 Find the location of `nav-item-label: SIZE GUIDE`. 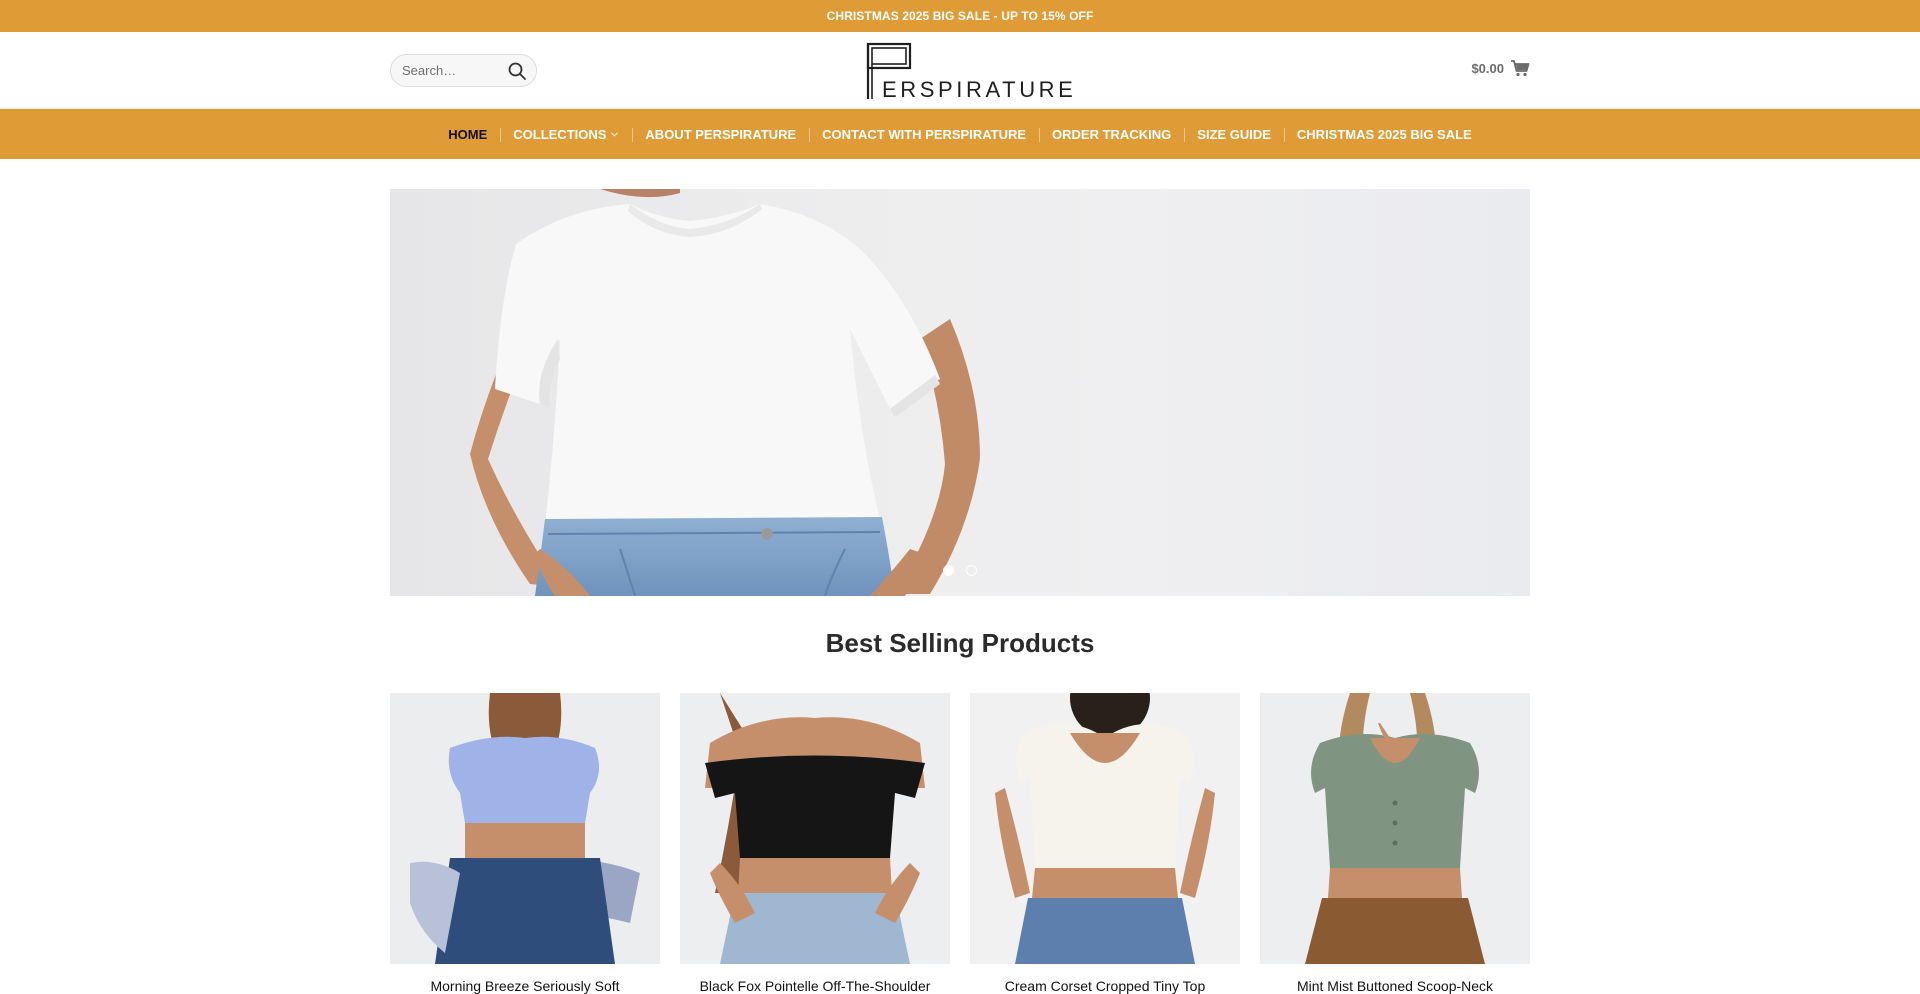

nav-item-label: SIZE GUIDE is located at coordinates (1234, 134).